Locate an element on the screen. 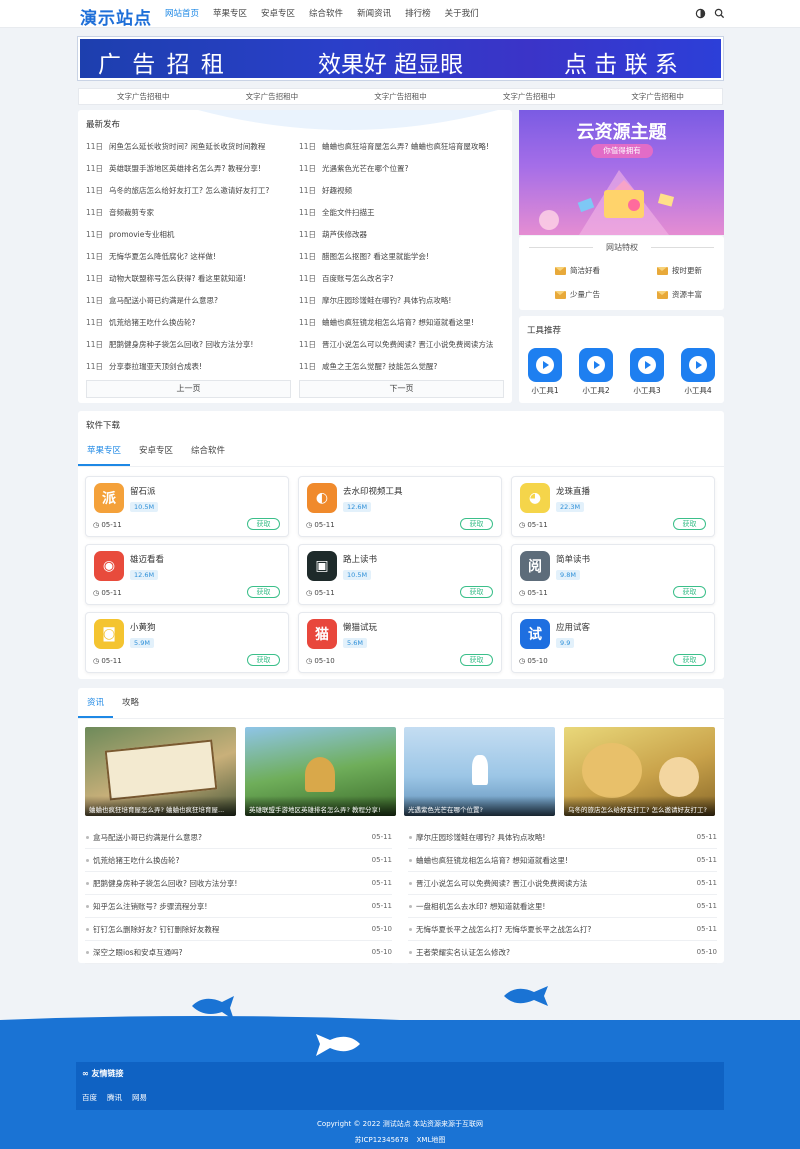 The image size is (800, 1149). news-item: 钉钉怎么删除好友? 钉钉删除好友教程 05-10 is located at coordinates (238, 929).